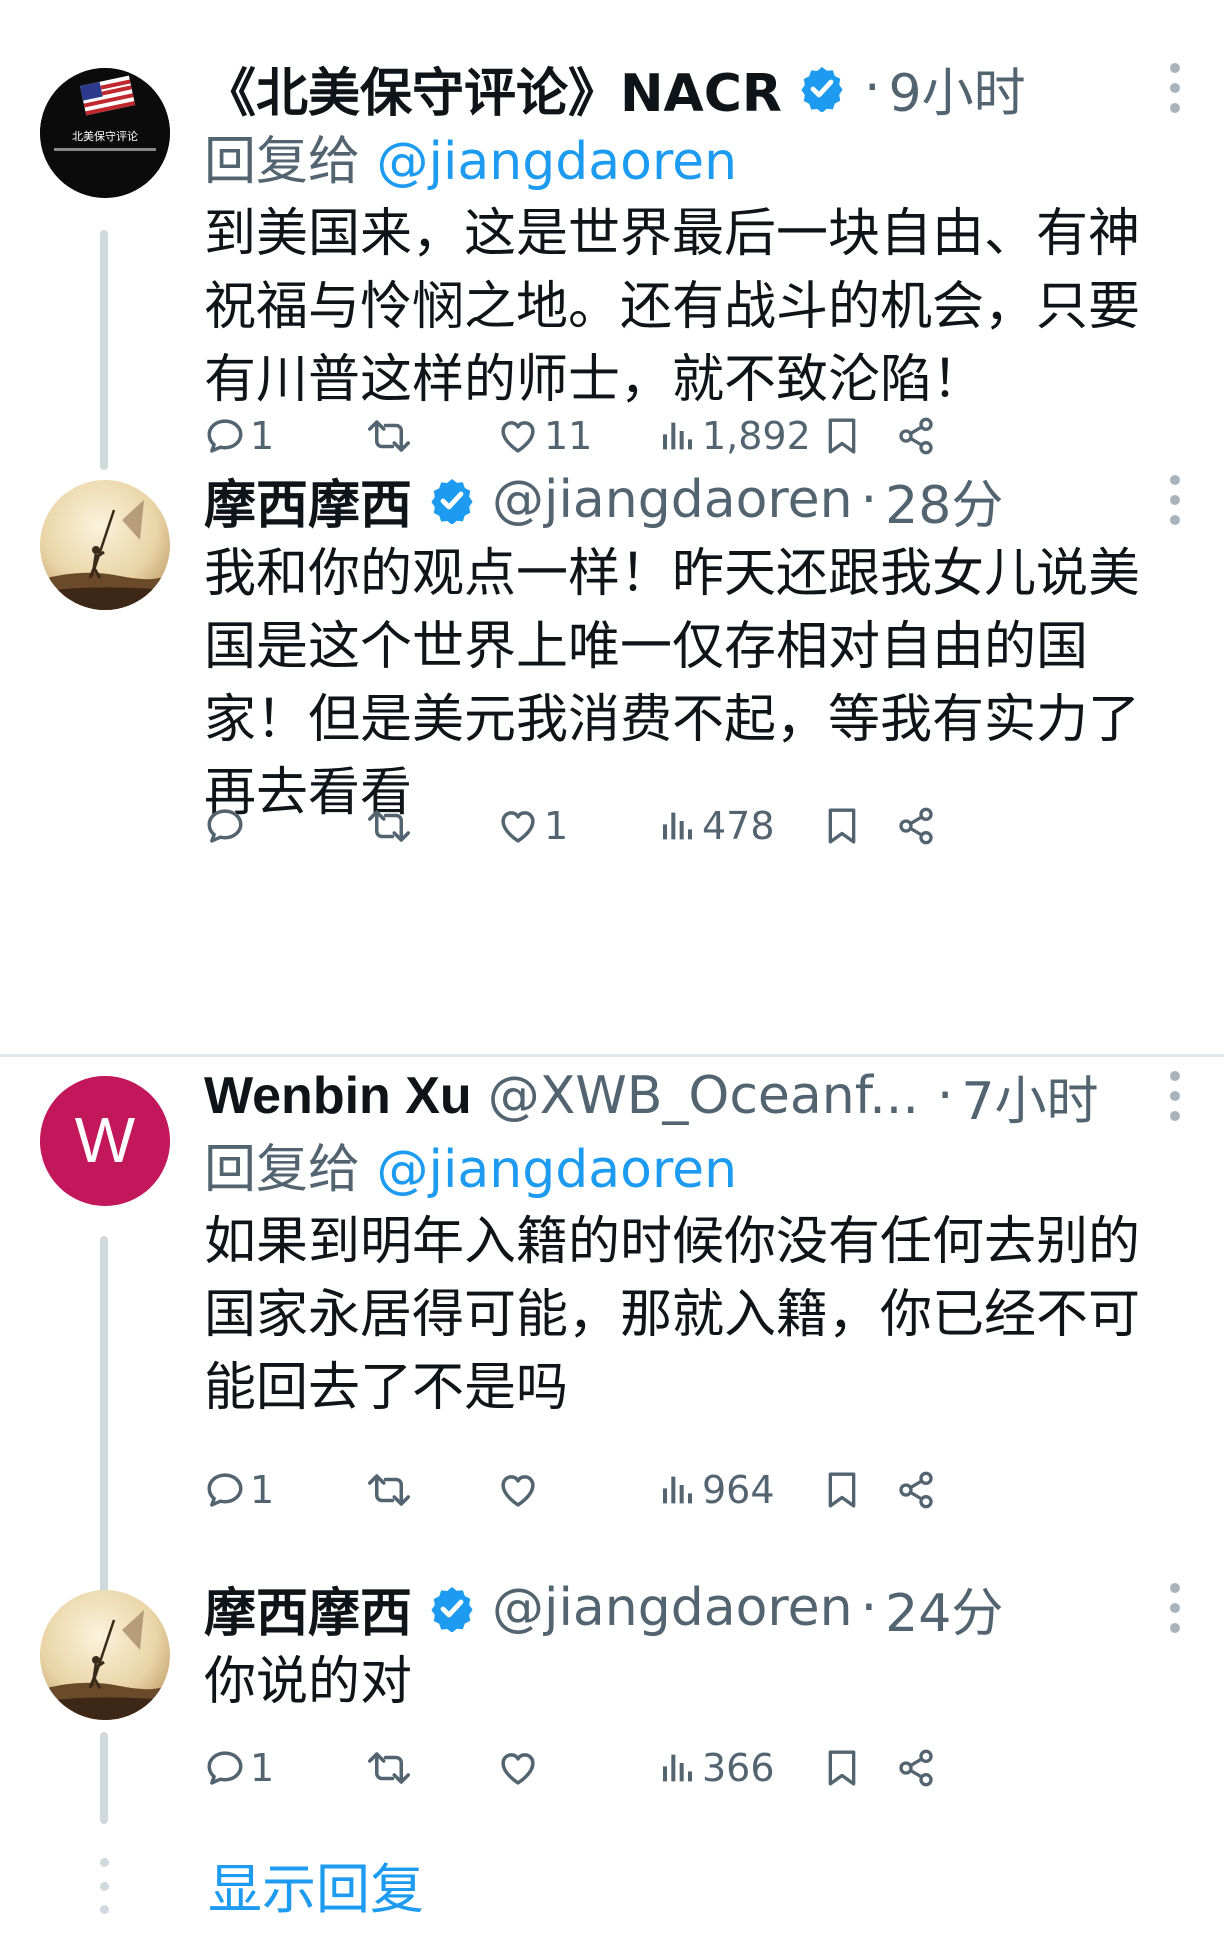 The image size is (1224, 1948). I want to click on author-name: Wenbin Xu, so click(338, 1096).